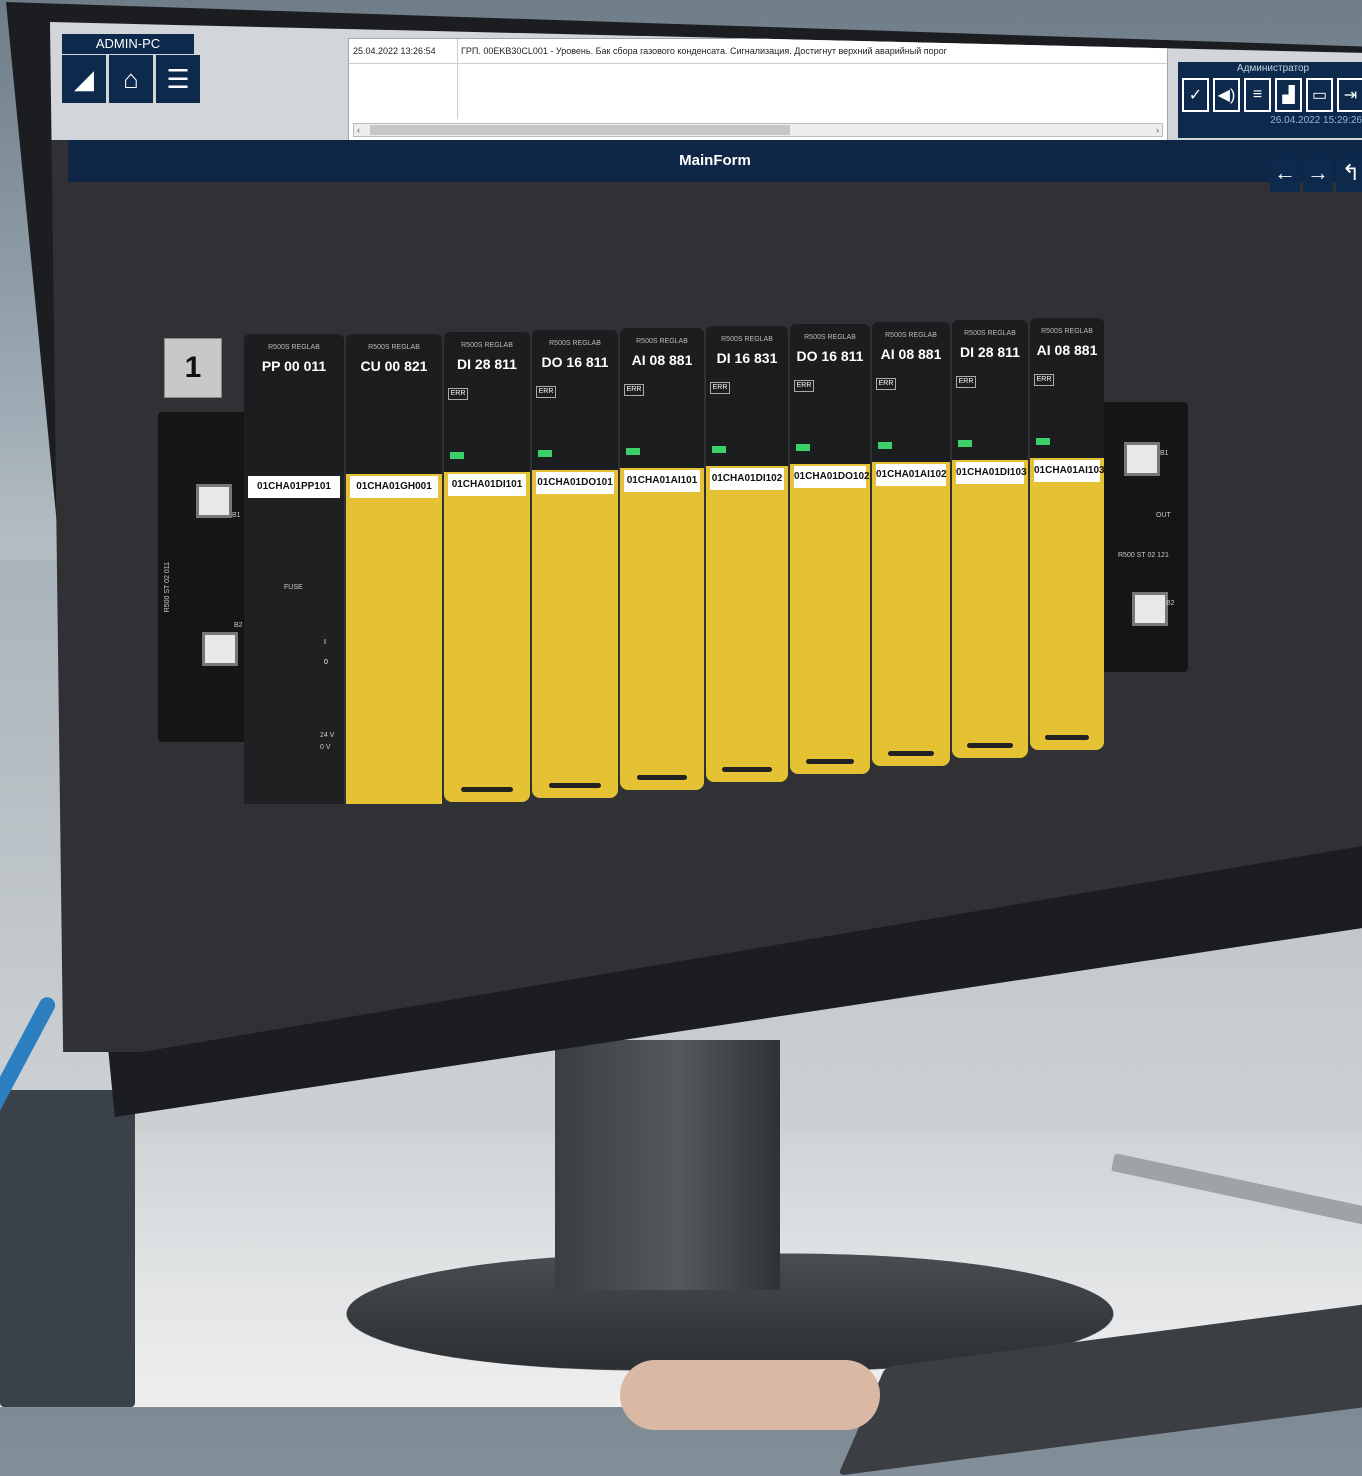 Image resolution: width=1362 pixels, height=1476 pixels. What do you see at coordinates (667, 1165) in the screenshot?
I see `monitor-stand-neck` at bounding box center [667, 1165].